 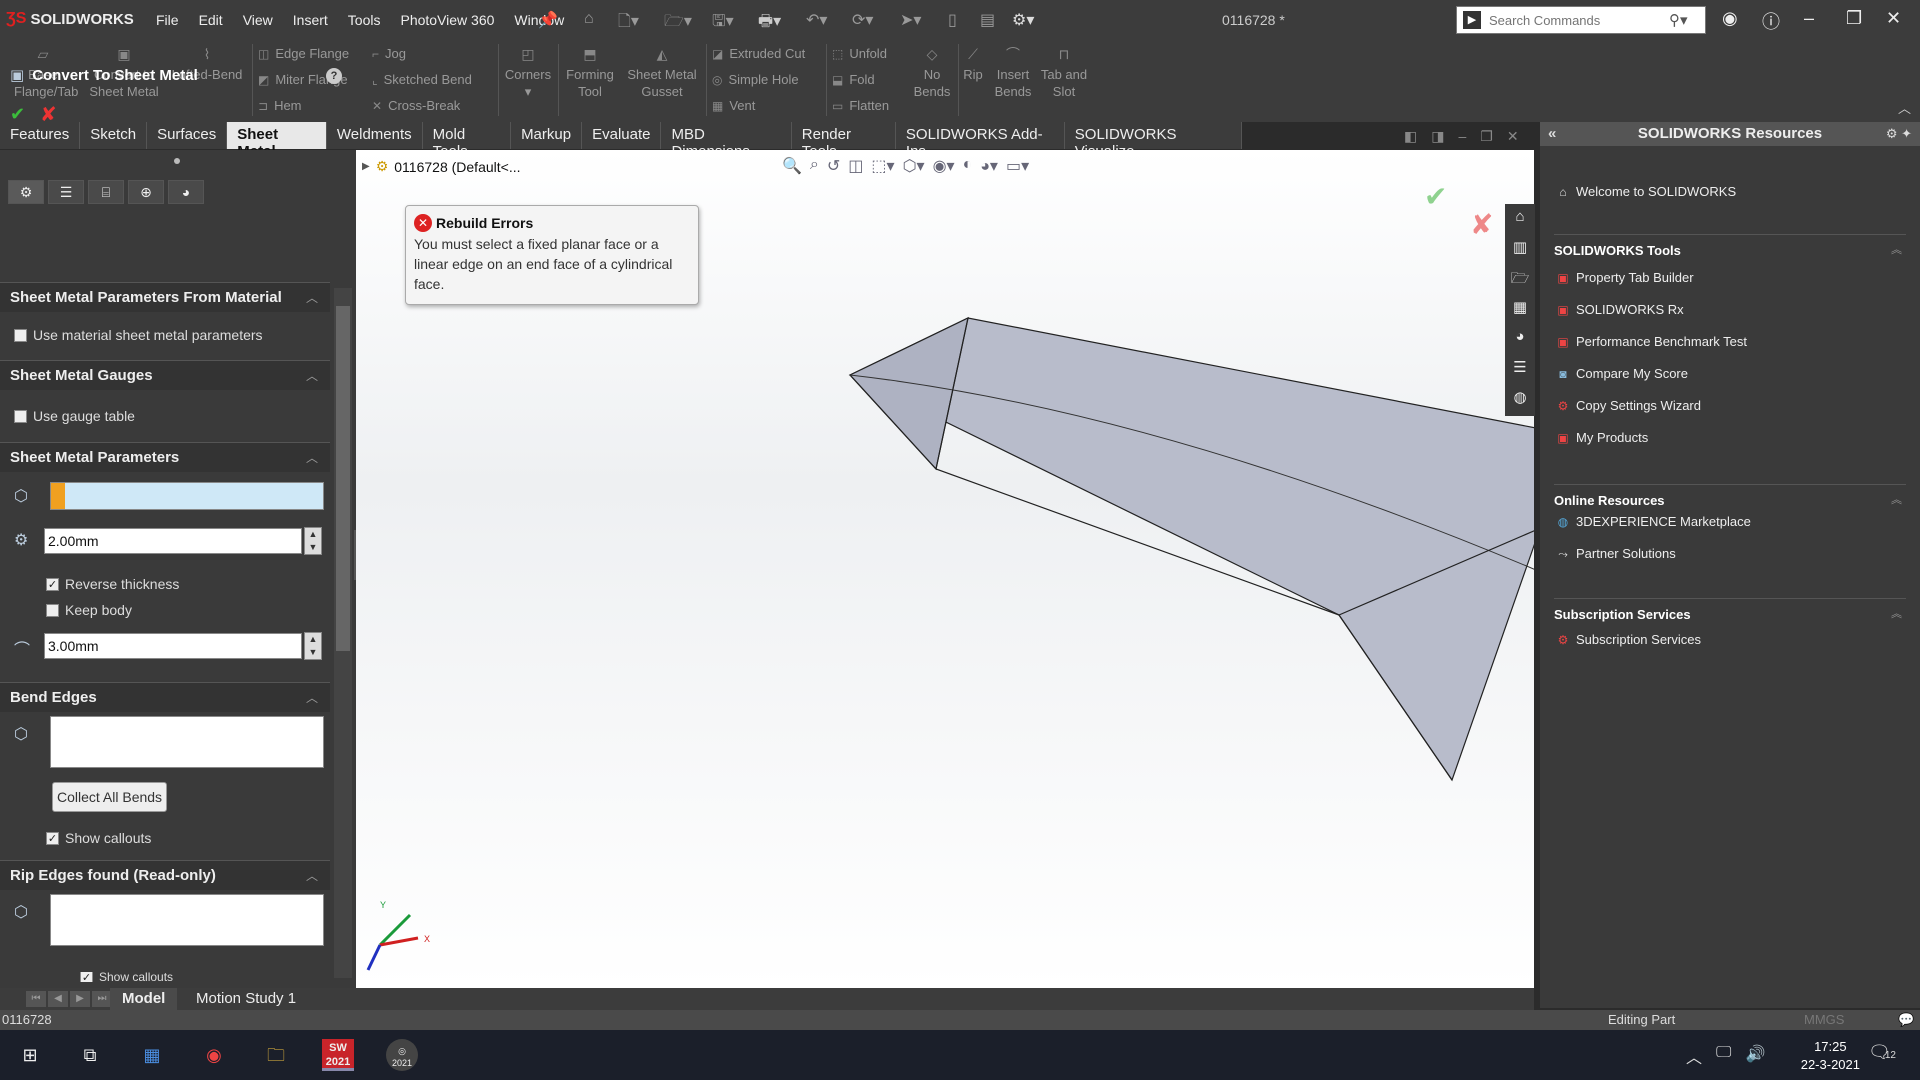 I want to click on file-explorer-taskbar-icon: 🗀, so click(x=276, y=1055).